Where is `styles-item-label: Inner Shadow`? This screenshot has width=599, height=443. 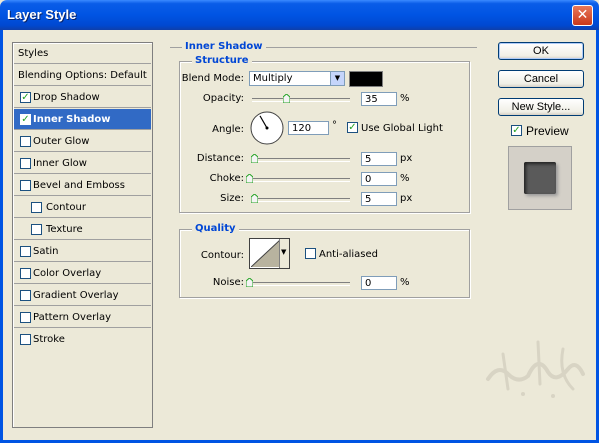
styles-item-label: Inner Shadow is located at coordinates (72, 119).